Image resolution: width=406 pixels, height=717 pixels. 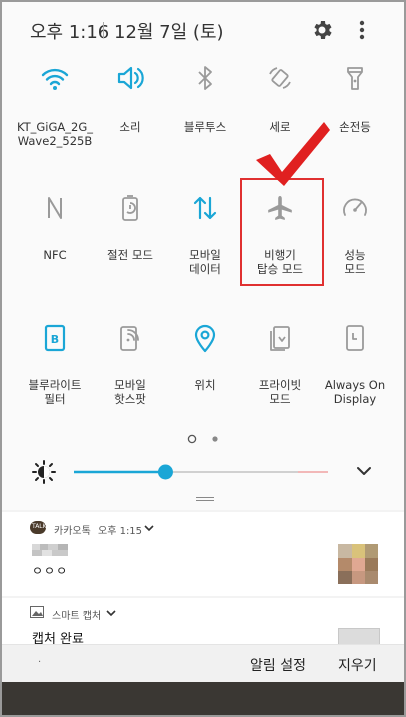 What do you see at coordinates (293, 154) in the screenshot?
I see `checkmark-icon` at bounding box center [293, 154].